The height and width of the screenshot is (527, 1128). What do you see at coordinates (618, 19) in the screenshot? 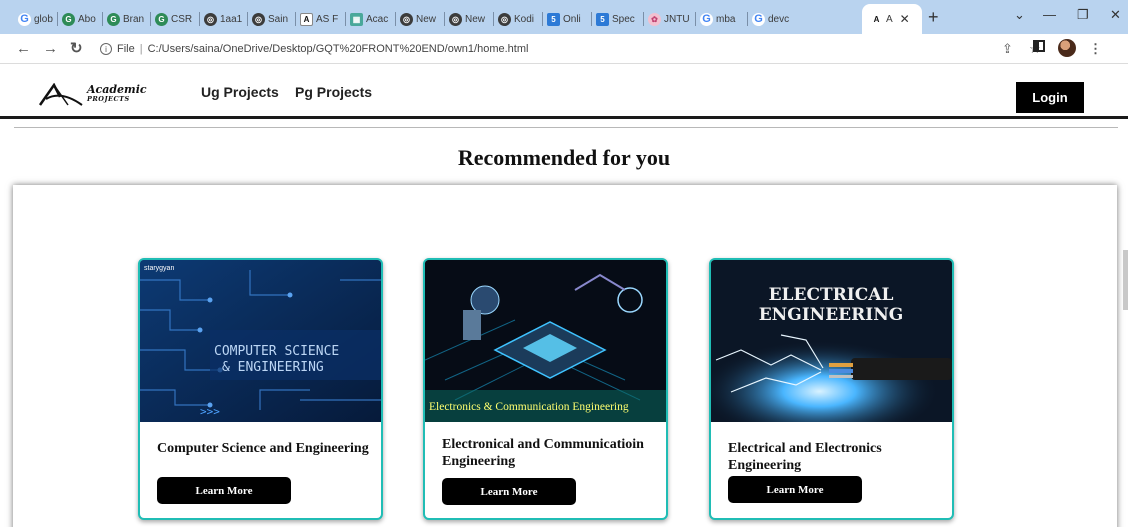
I see `browser-tab: 5 Spec` at bounding box center [618, 19].